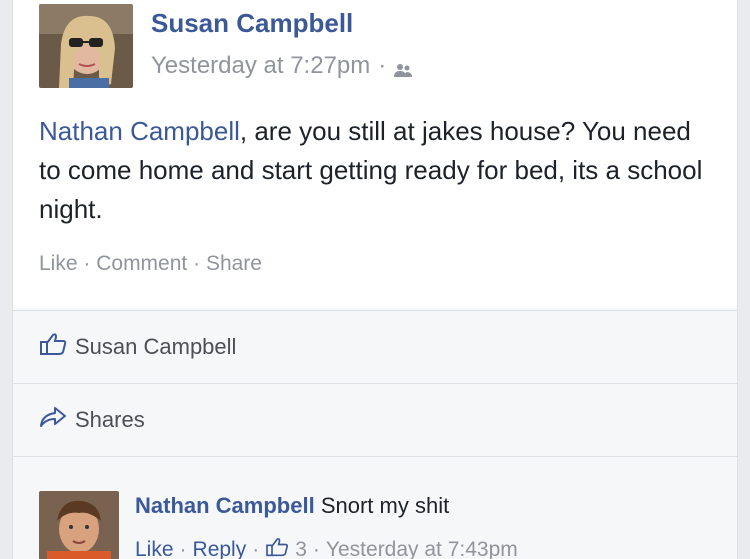 This screenshot has height=559, width=750. I want to click on commenter-name: Nathan Campbell, so click(225, 505).